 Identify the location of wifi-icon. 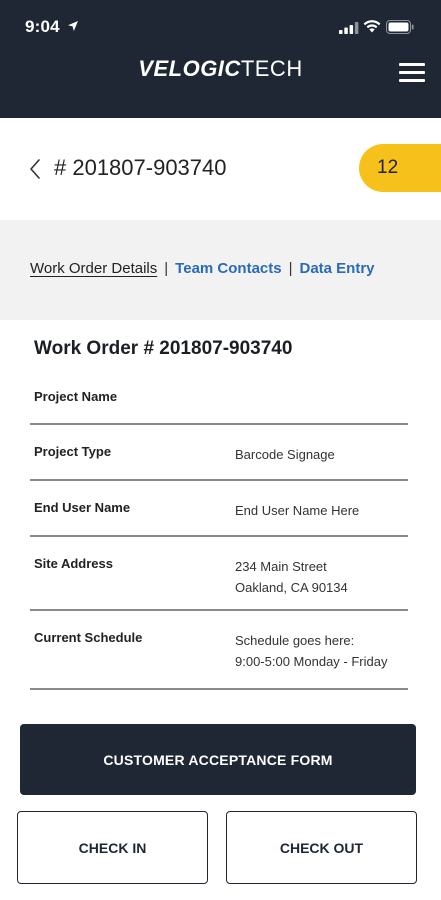
(372, 26).